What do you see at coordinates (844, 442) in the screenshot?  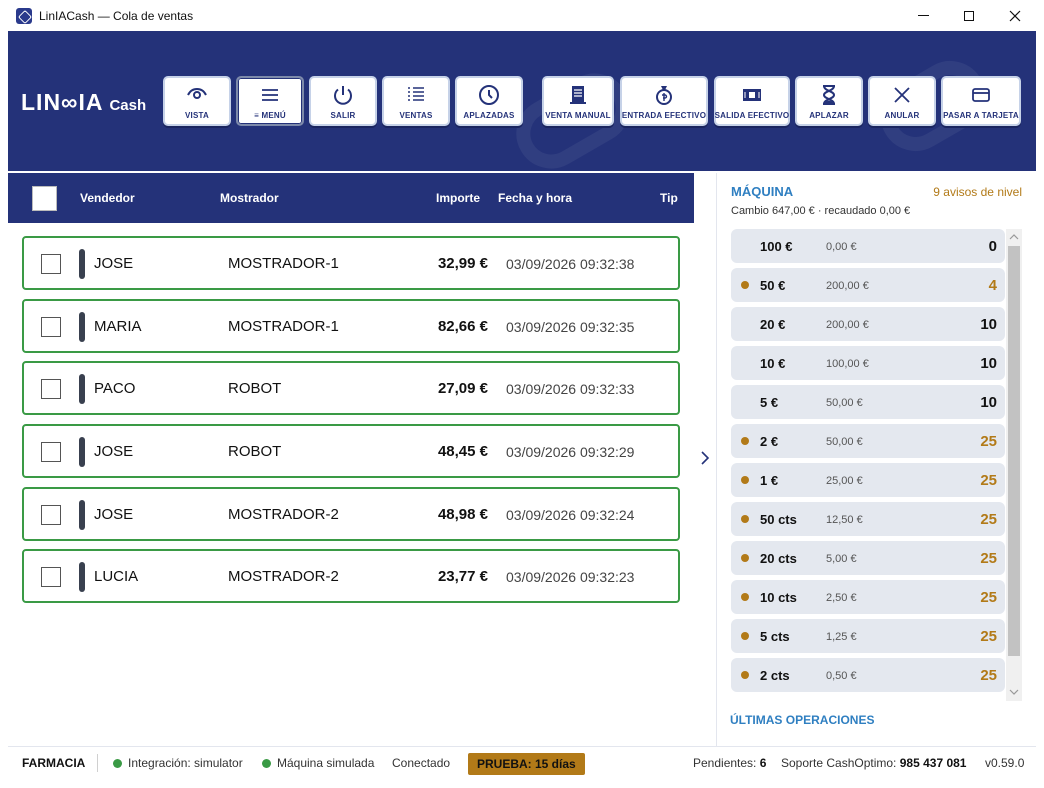 I see `denomination-amount: 50,00 €` at bounding box center [844, 442].